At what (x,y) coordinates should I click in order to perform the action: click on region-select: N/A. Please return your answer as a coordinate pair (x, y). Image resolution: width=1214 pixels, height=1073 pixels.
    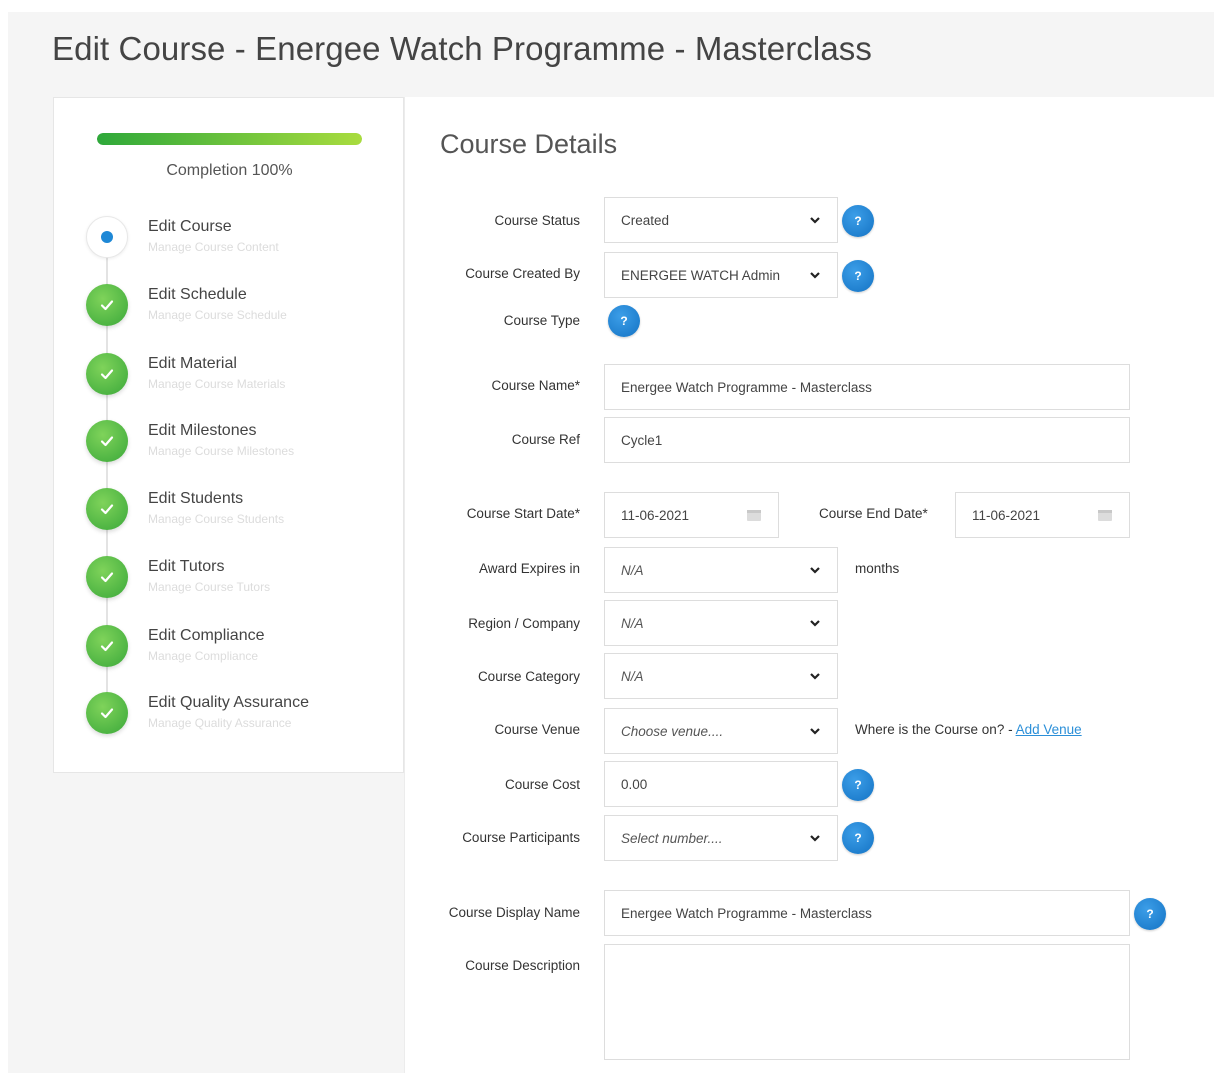
    Looking at the image, I should click on (721, 623).